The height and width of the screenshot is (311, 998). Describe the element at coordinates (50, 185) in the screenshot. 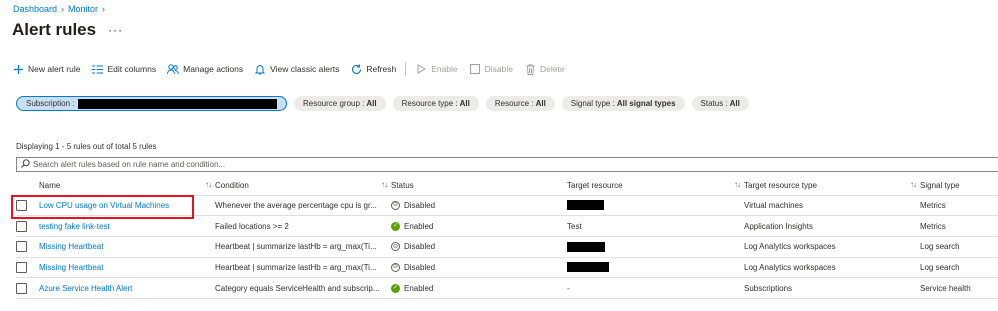

I see `column-header-name-label: Name` at that location.